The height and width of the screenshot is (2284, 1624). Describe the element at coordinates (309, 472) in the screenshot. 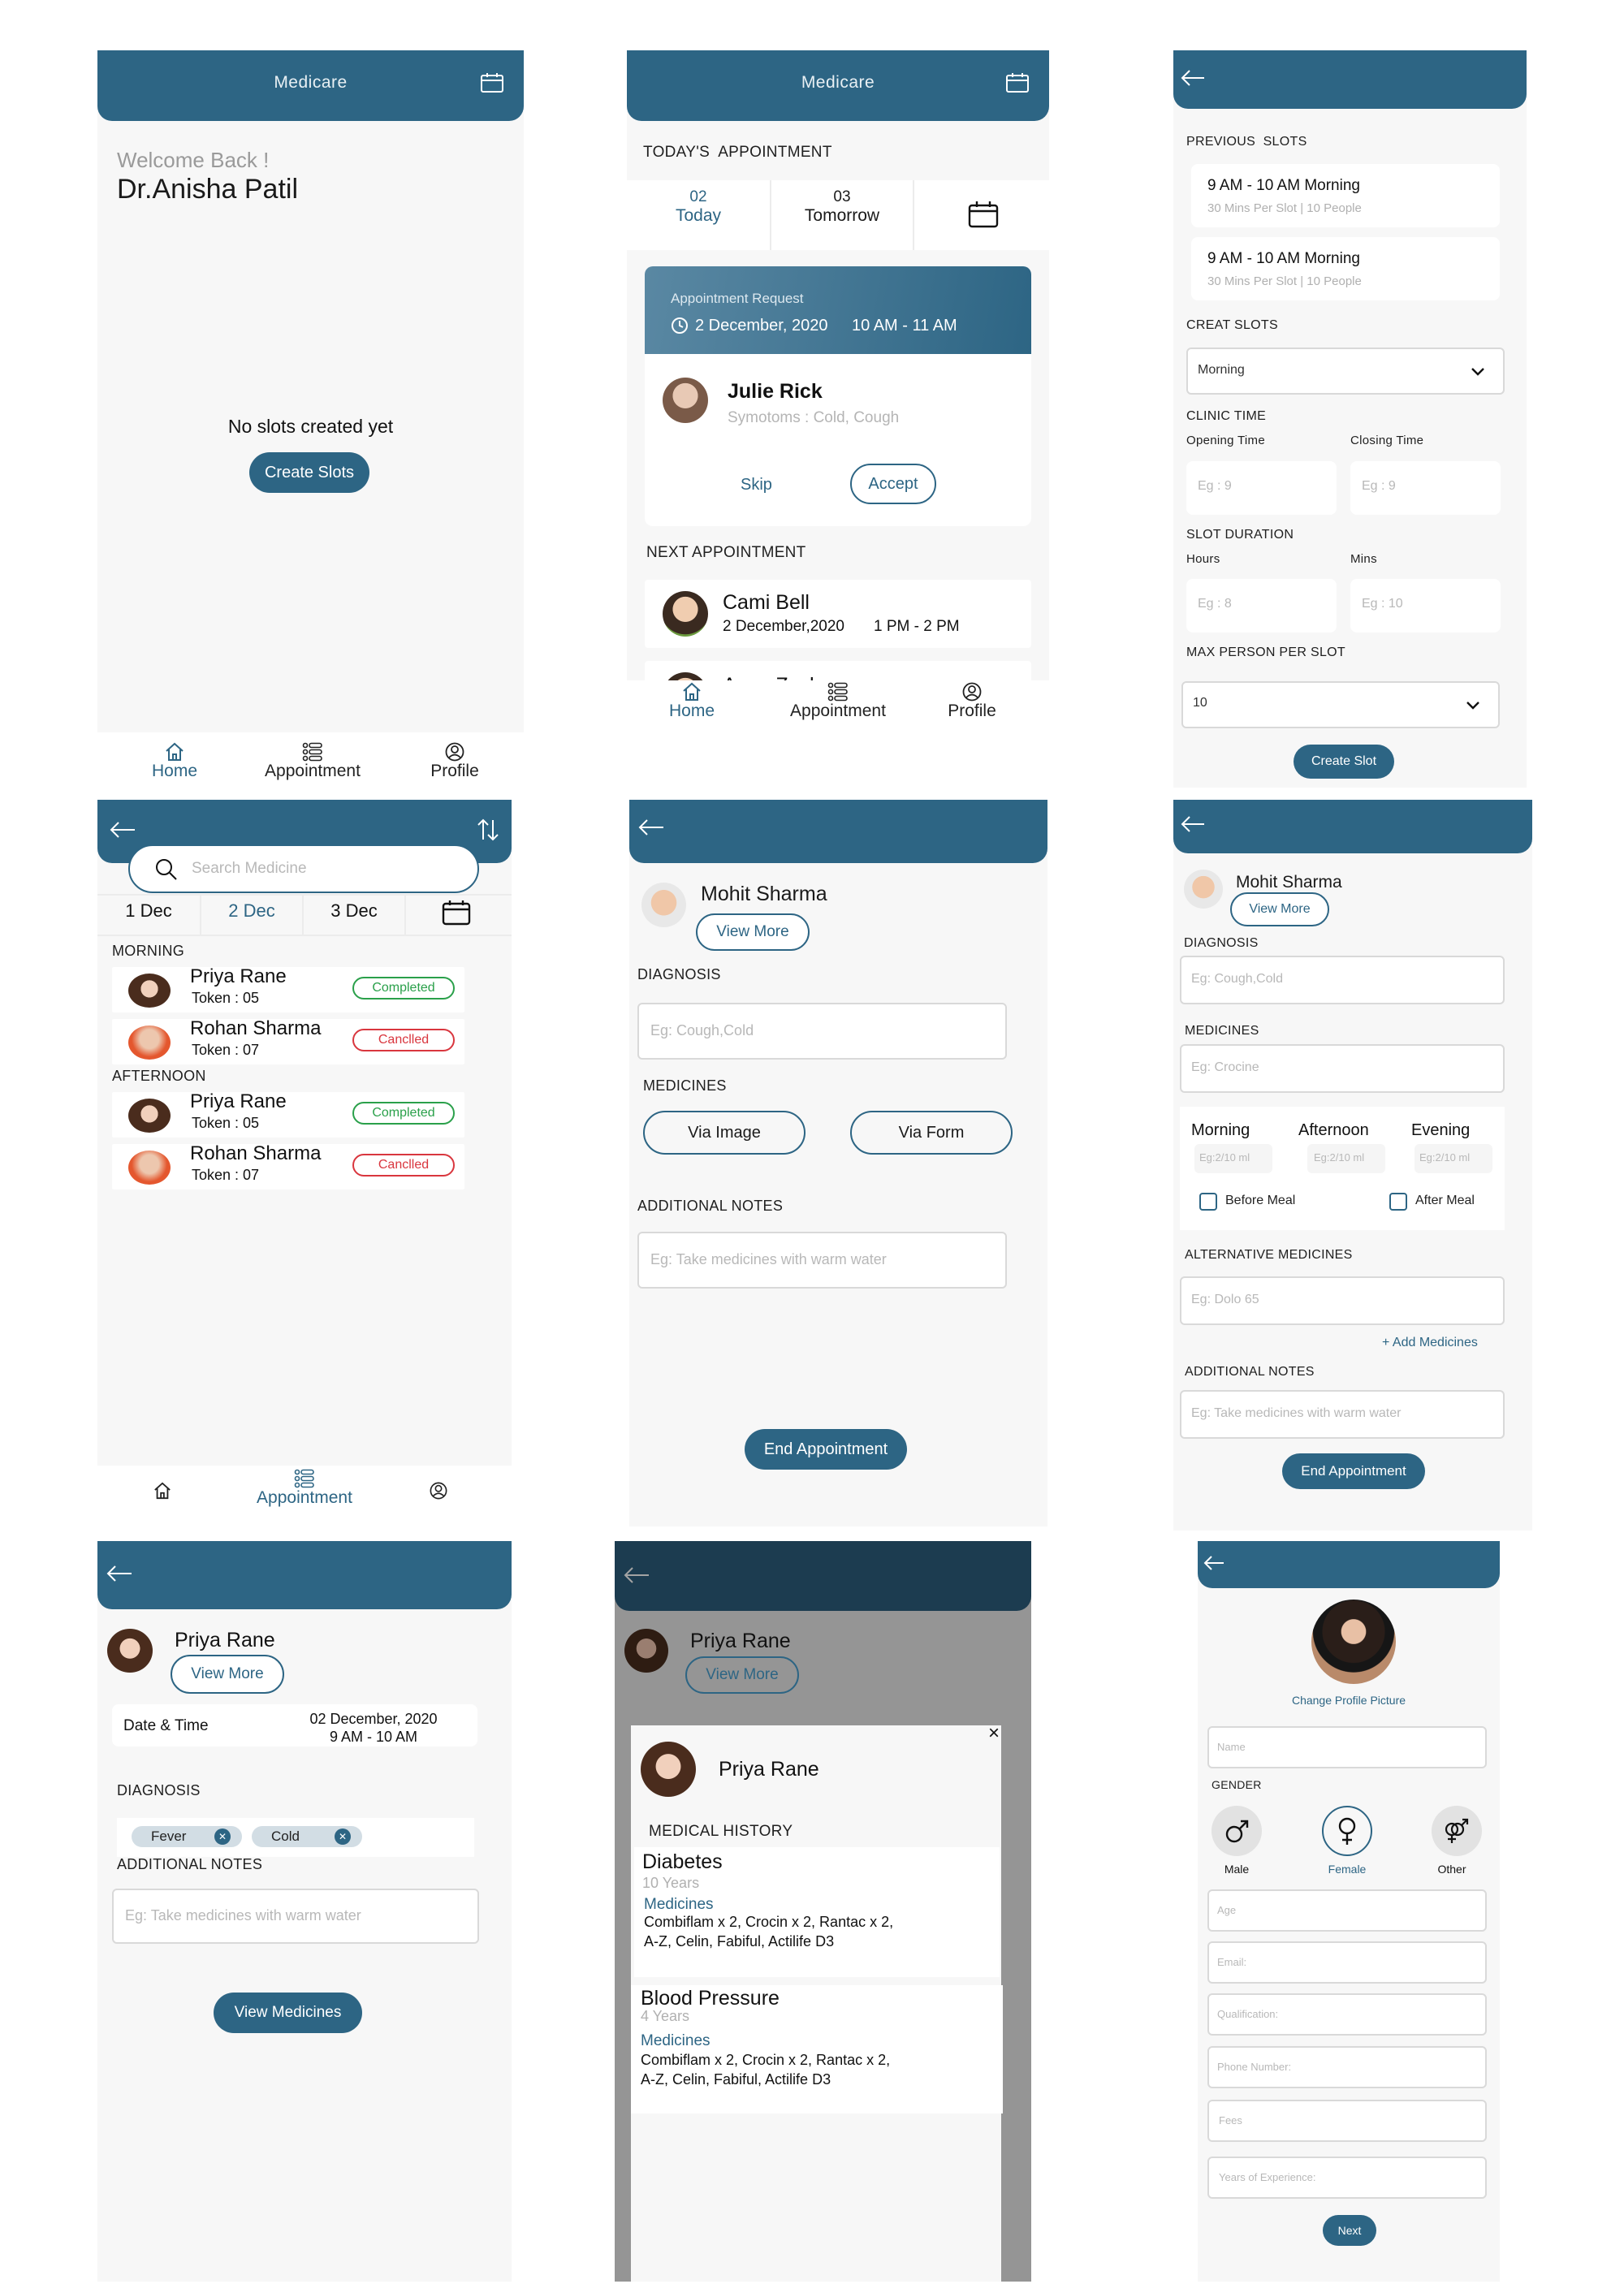

I see `create-slots-button: Create Slots` at that location.